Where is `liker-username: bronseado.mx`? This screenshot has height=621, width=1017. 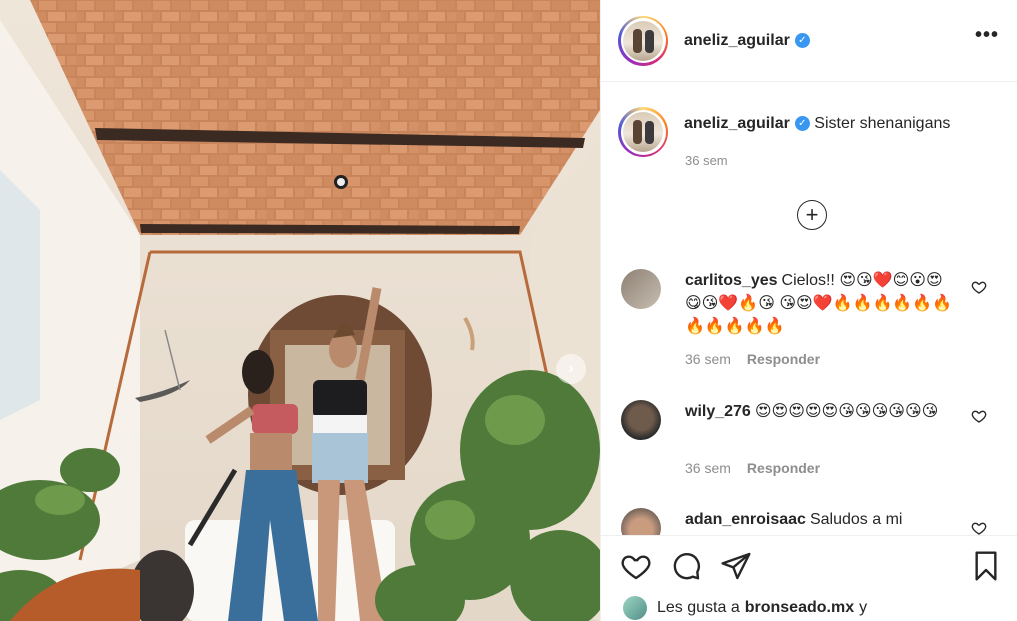 liker-username: bronseado.mx is located at coordinates (799, 608).